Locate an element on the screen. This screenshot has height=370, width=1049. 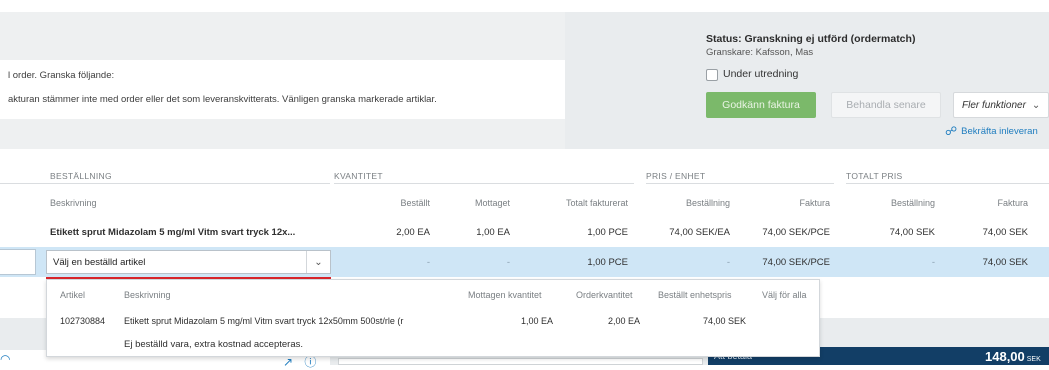
amount-to-pay-currency: SEK is located at coordinates (1033, 359).